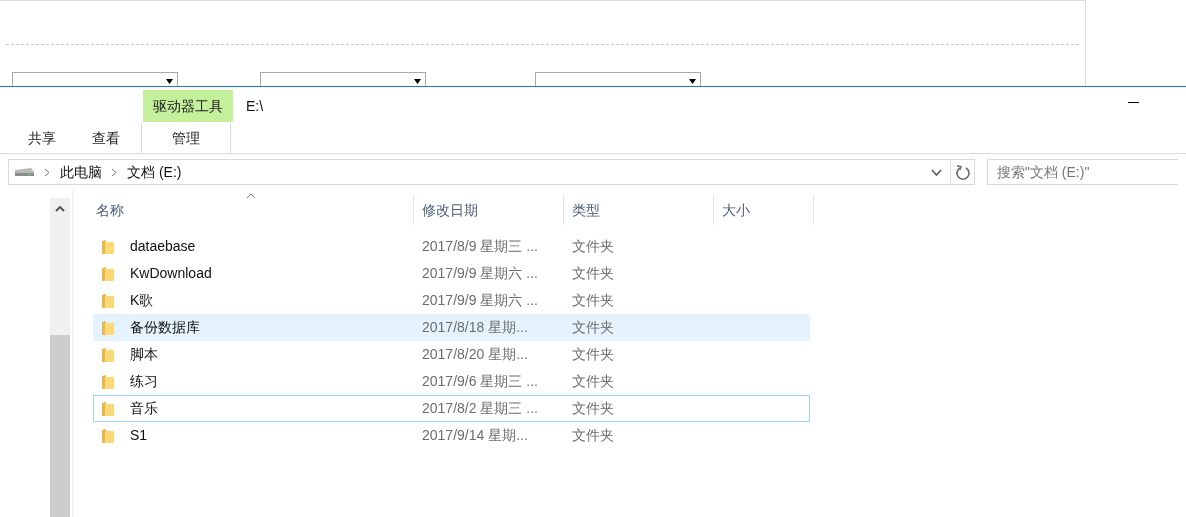  I want to click on refresh-icon, so click(962, 172).